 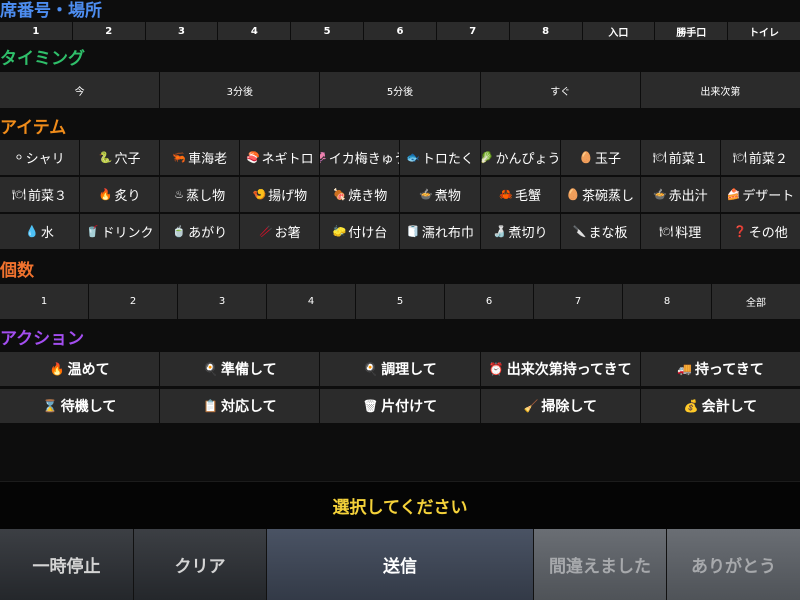 What do you see at coordinates (200, 157) in the screenshot?
I see `item-button: 🦐 車海老` at bounding box center [200, 157].